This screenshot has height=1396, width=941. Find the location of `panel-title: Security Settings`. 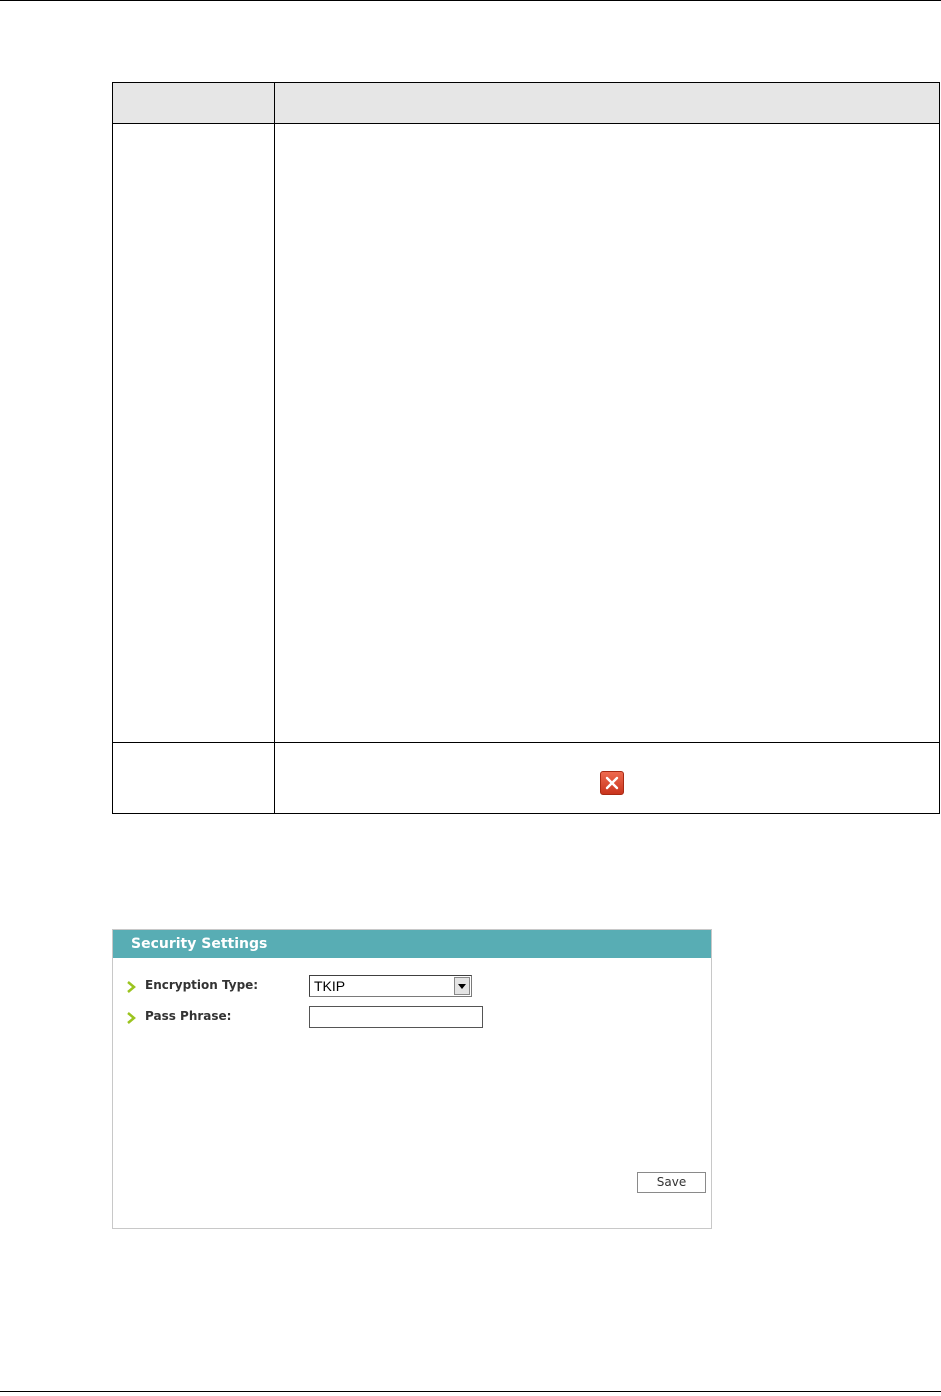

panel-title: Security Settings is located at coordinates (412, 944).